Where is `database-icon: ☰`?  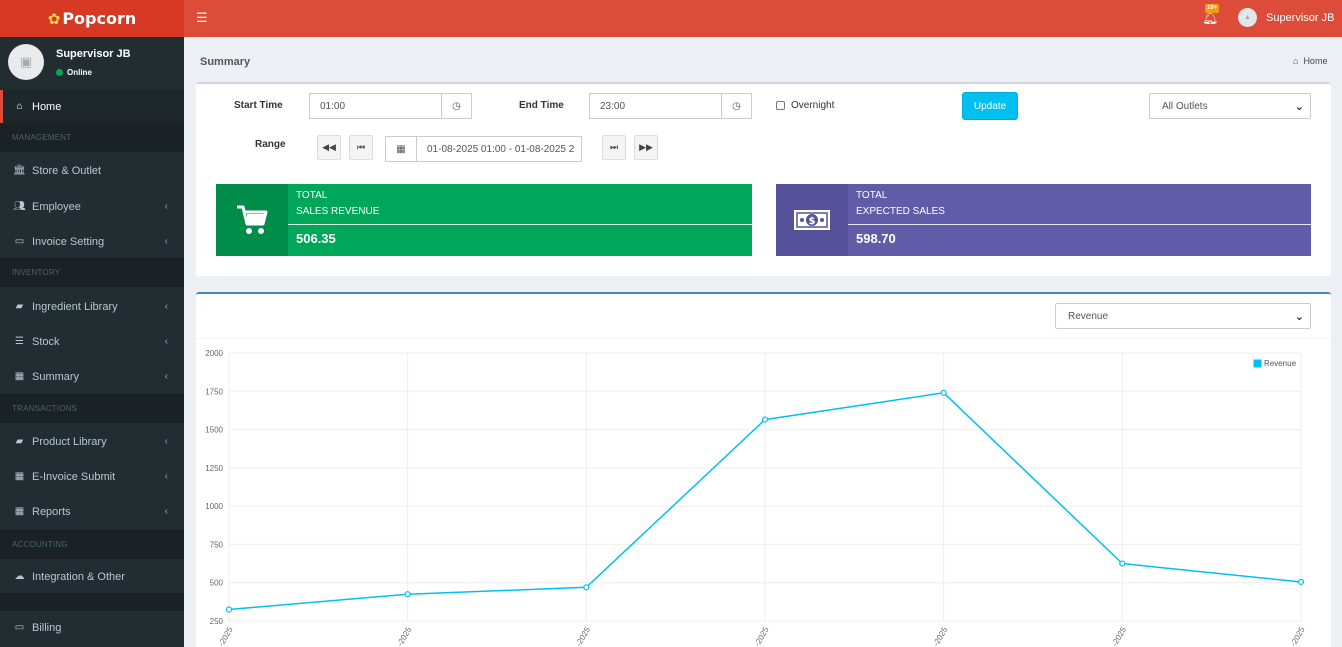 database-icon: ☰ is located at coordinates (19, 341).